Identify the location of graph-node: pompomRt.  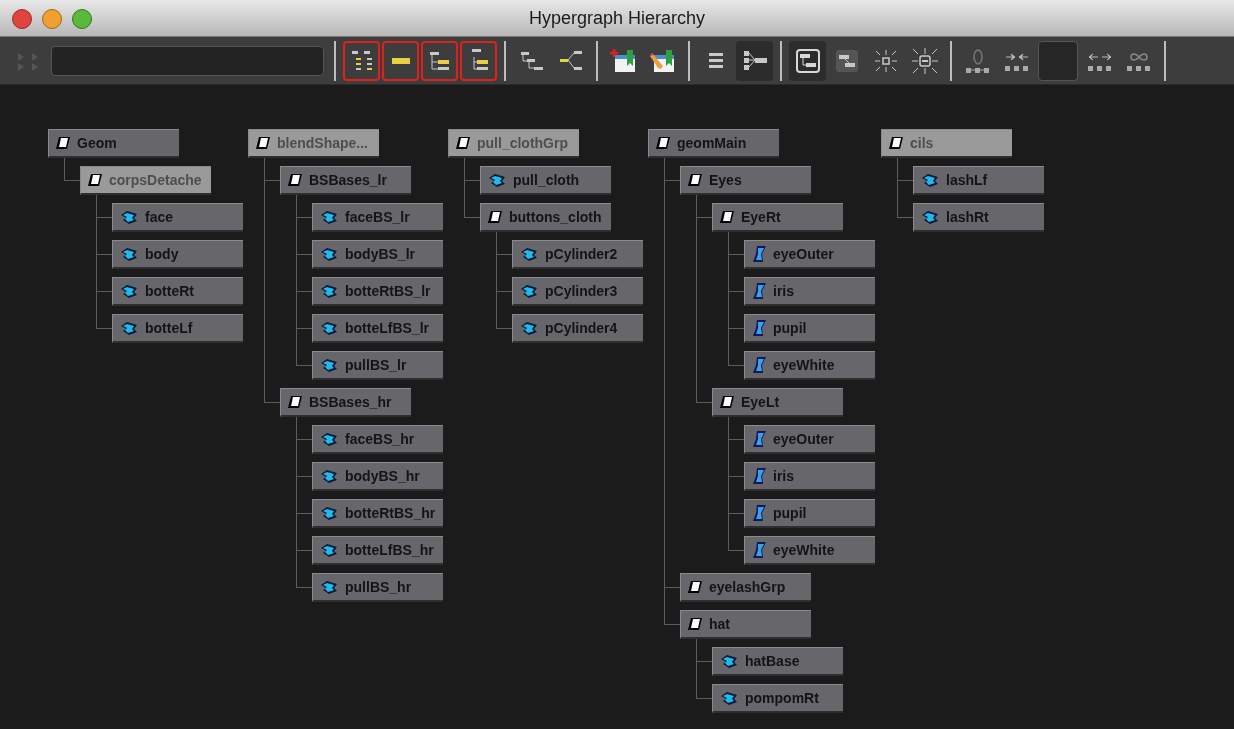
(777, 698).